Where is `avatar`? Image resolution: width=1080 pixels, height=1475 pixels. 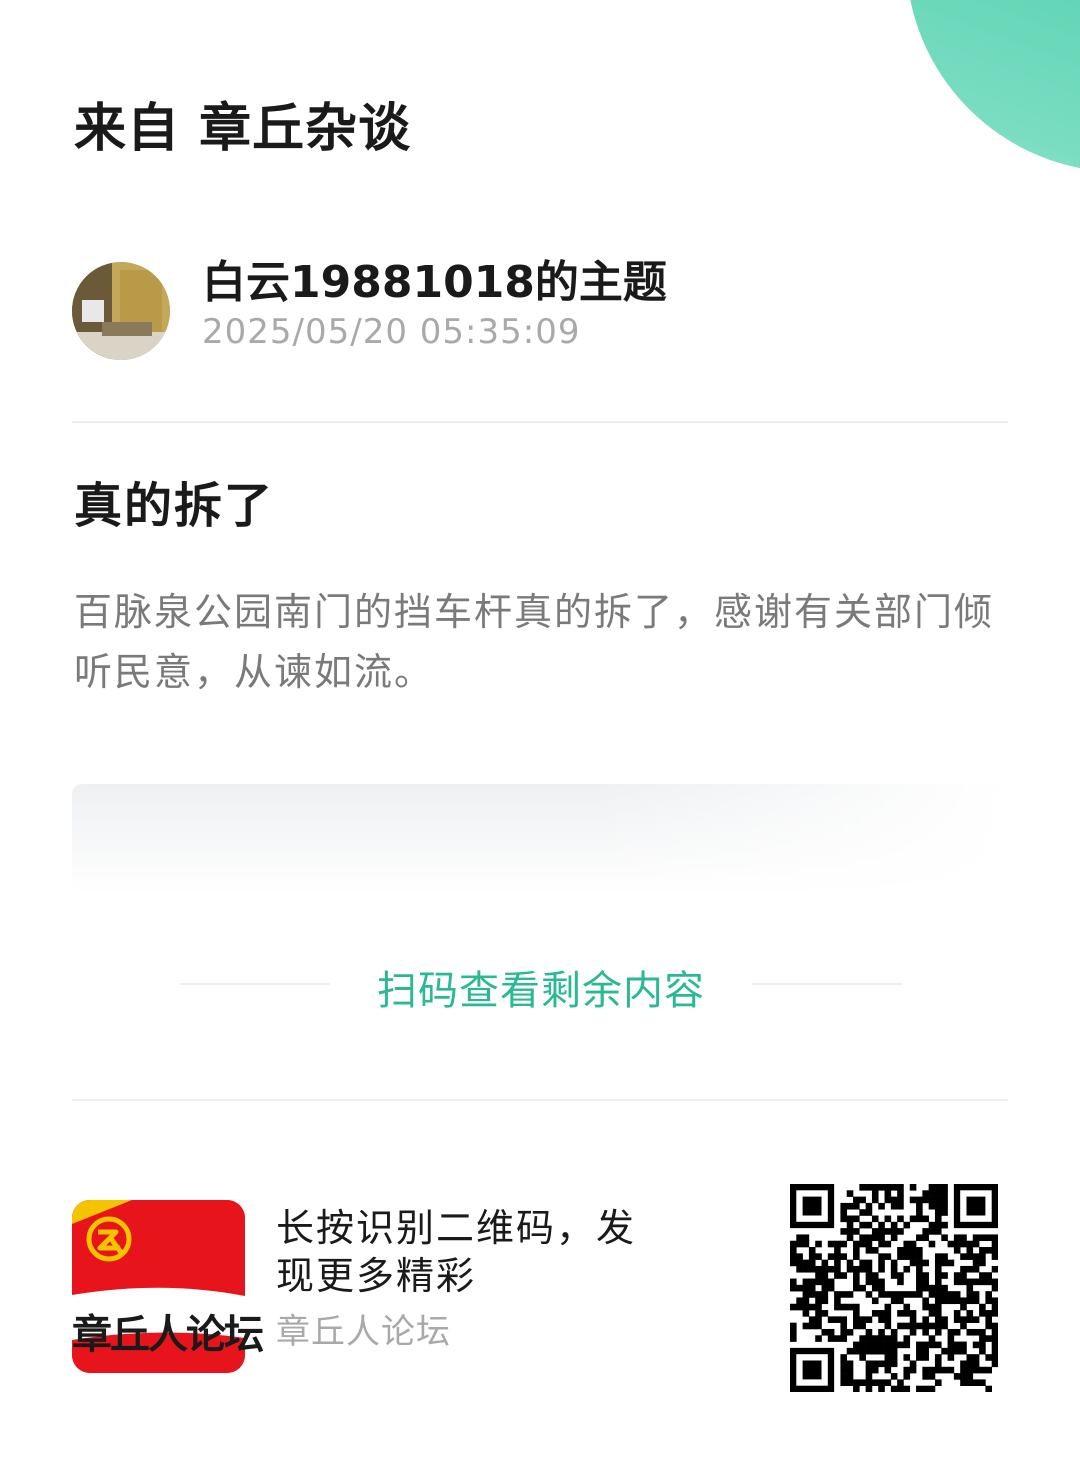
avatar is located at coordinates (121, 311).